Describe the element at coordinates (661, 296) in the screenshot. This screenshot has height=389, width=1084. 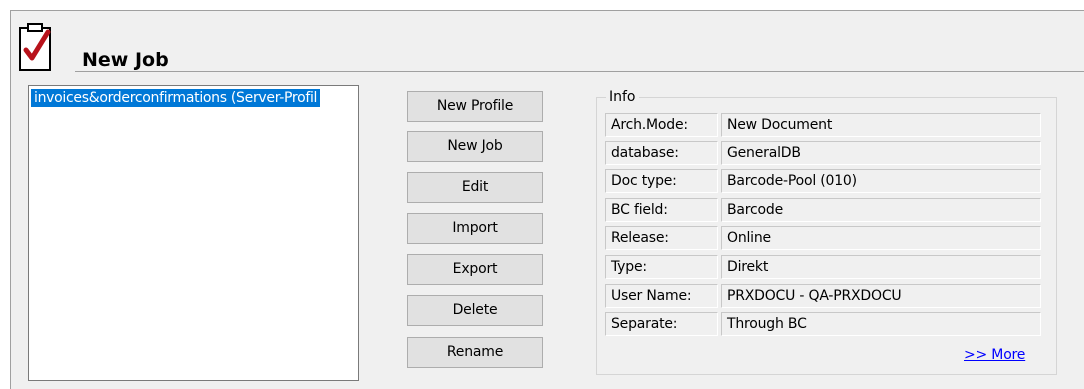
I see `info-label: User Name:` at that location.